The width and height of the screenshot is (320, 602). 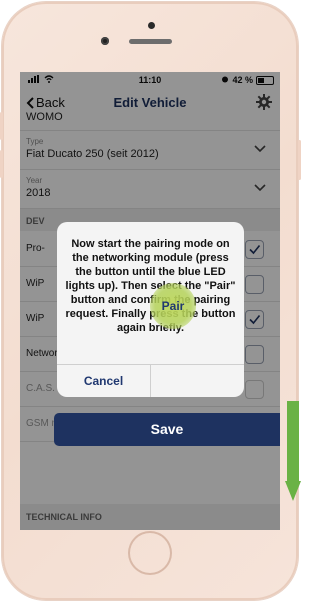 I want to click on cancel-button: Cancel, so click(x=103, y=381).